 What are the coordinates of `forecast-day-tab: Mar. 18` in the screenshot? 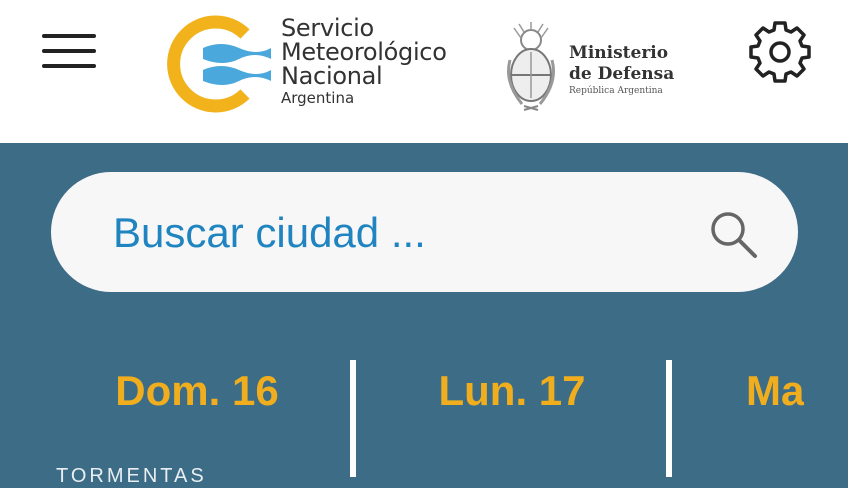 It's located at (738, 418).